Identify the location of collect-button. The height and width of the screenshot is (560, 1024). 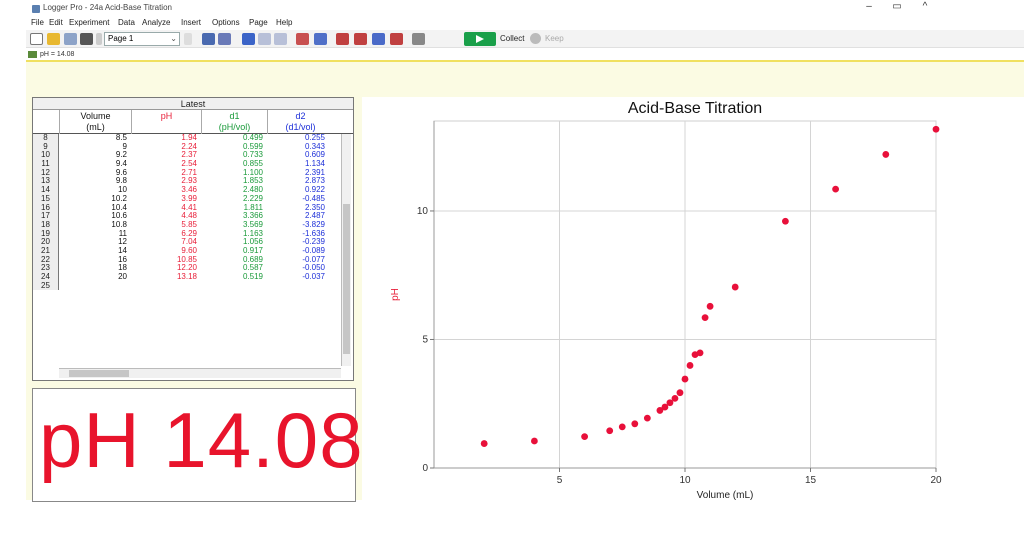
(480, 39).